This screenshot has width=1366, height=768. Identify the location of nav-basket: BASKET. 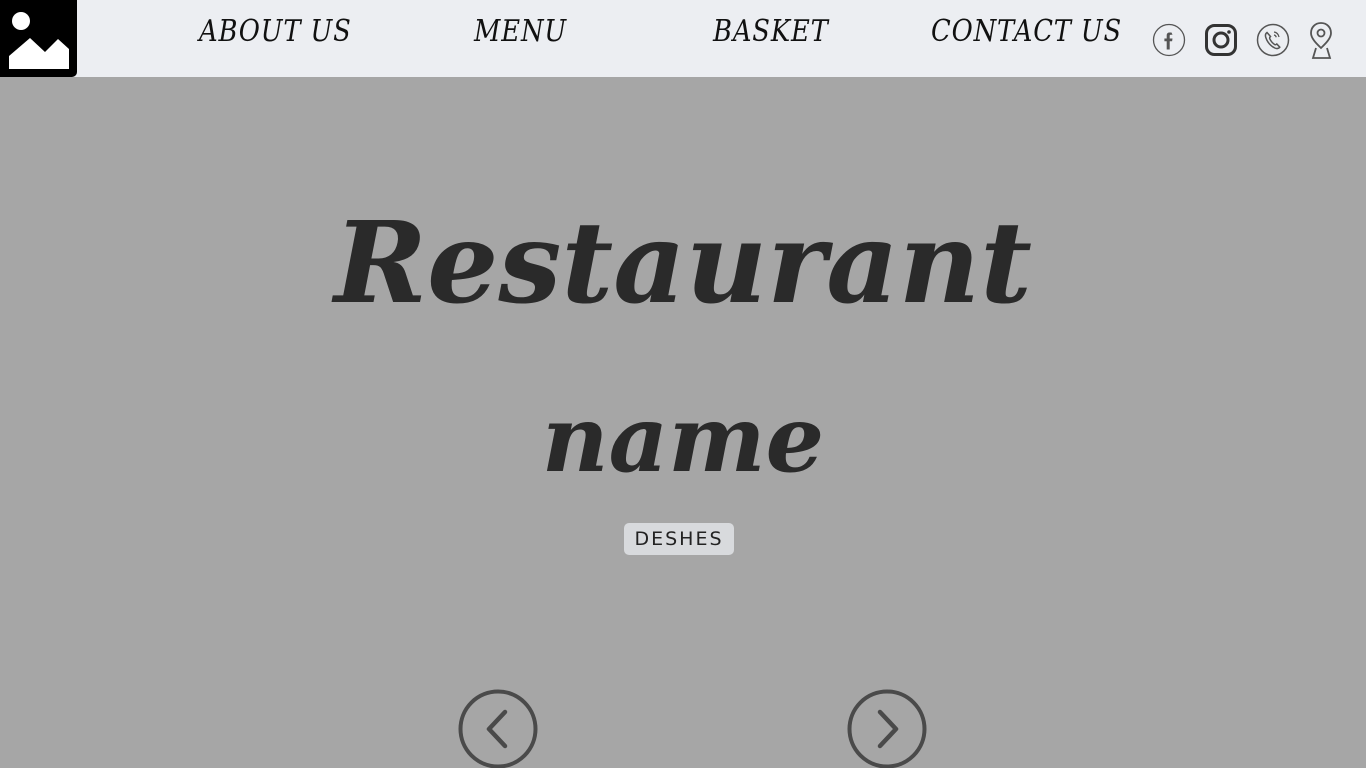
(771, 31).